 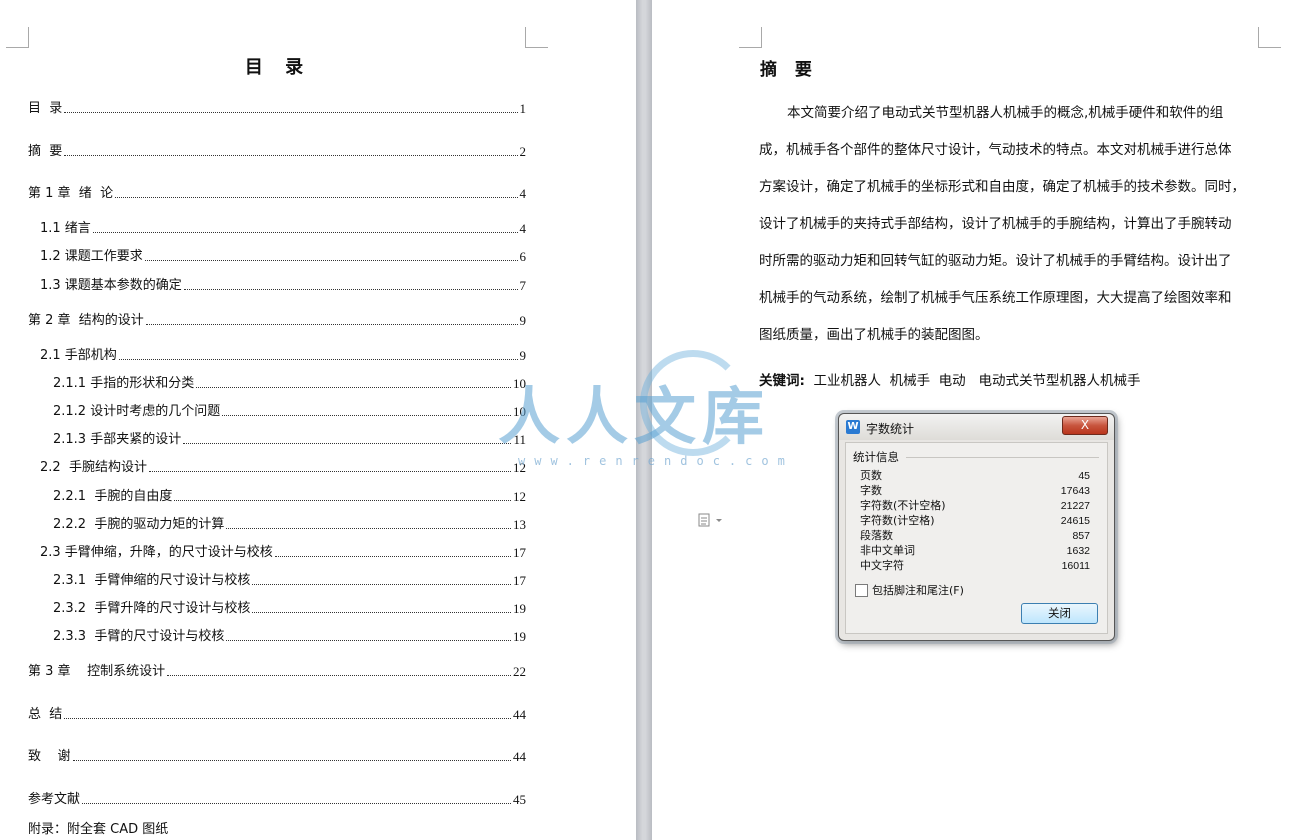 I want to click on toc-entry: 总 结 44, so click(x=277, y=713).